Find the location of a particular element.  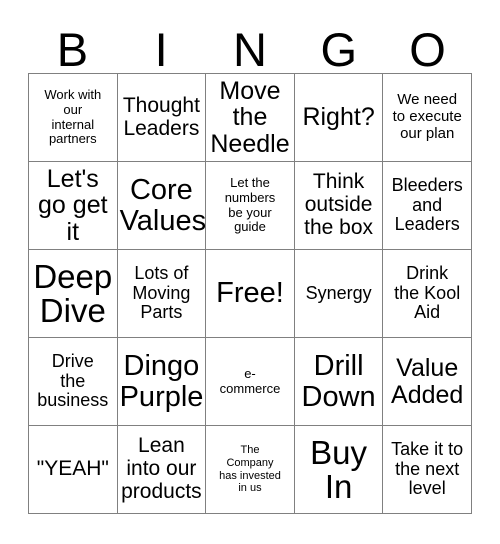

bingo-cell-label: Value Added is located at coordinates (427, 381).